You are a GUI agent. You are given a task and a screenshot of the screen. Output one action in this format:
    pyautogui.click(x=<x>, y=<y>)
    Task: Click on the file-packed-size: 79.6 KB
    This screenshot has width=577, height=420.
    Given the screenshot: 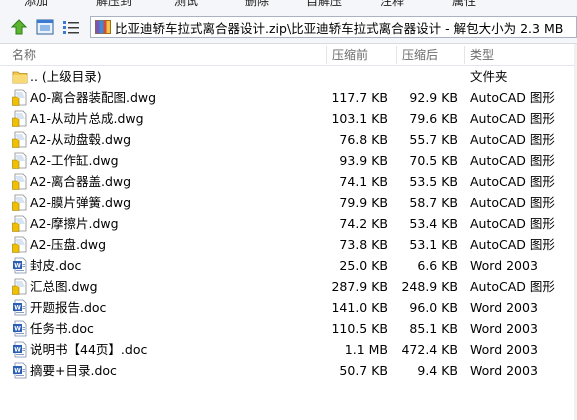 What is the action you would take?
    pyautogui.click(x=433, y=118)
    